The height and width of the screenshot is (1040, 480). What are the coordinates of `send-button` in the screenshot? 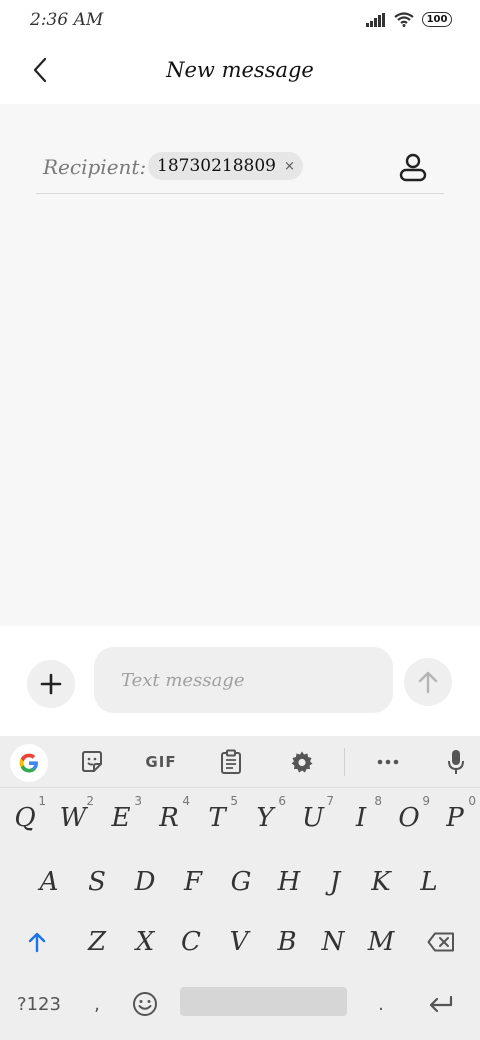 It's located at (428, 682).